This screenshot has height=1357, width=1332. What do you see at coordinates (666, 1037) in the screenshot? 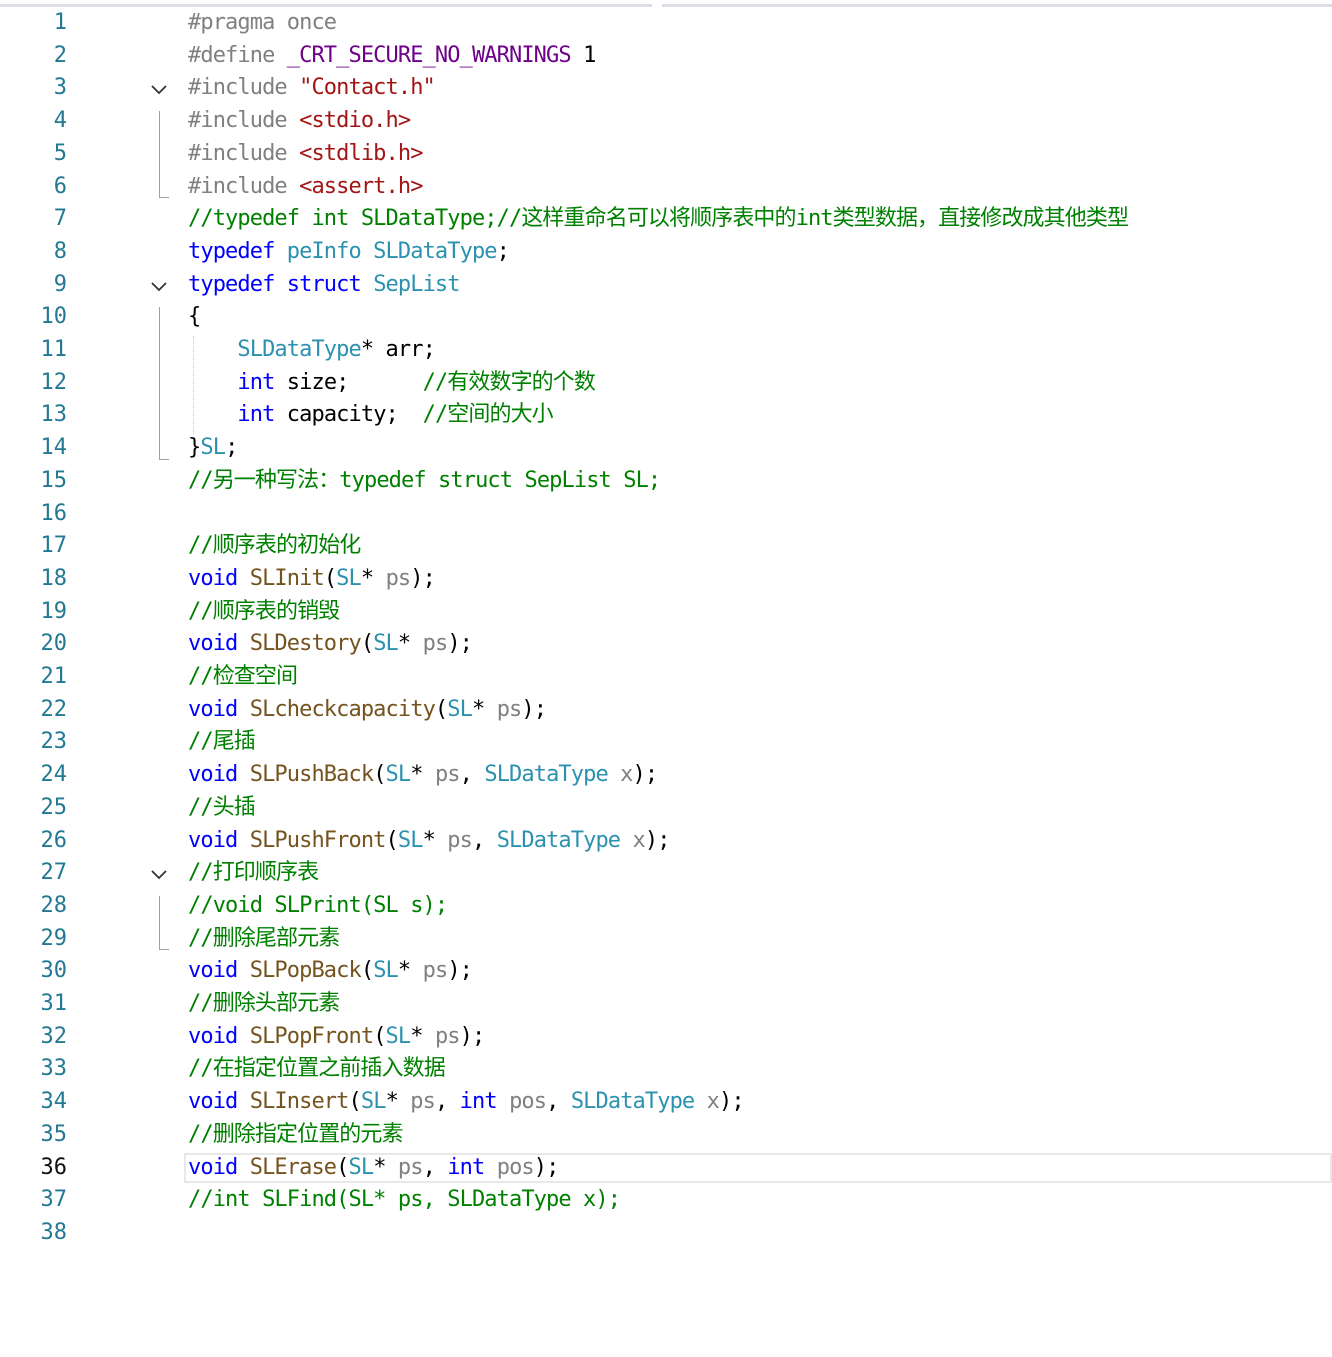
I see `code-line: 32 void SLPopFront(SL* ps);` at bounding box center [666, 1037].